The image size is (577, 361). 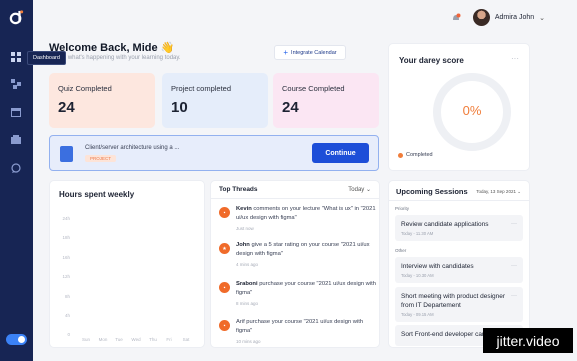 I want to click on calendar-icon, so click(x=16, y=112).